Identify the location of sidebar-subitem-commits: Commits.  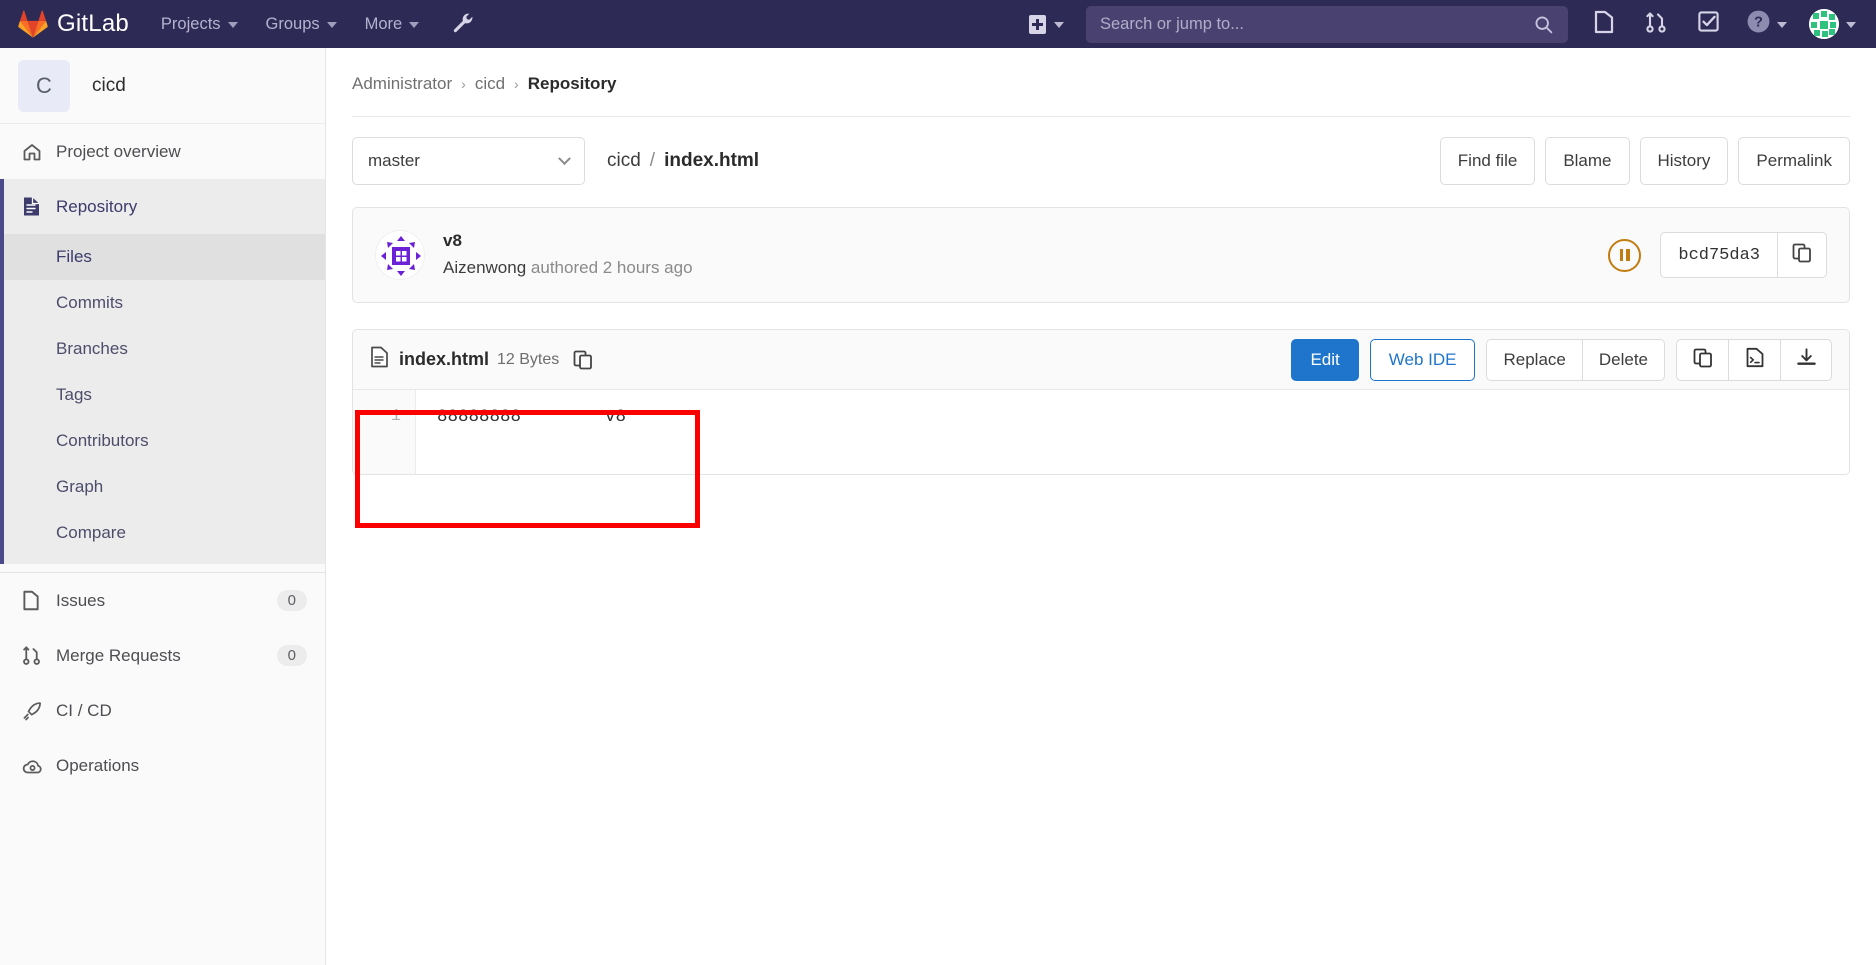
(162, 303).